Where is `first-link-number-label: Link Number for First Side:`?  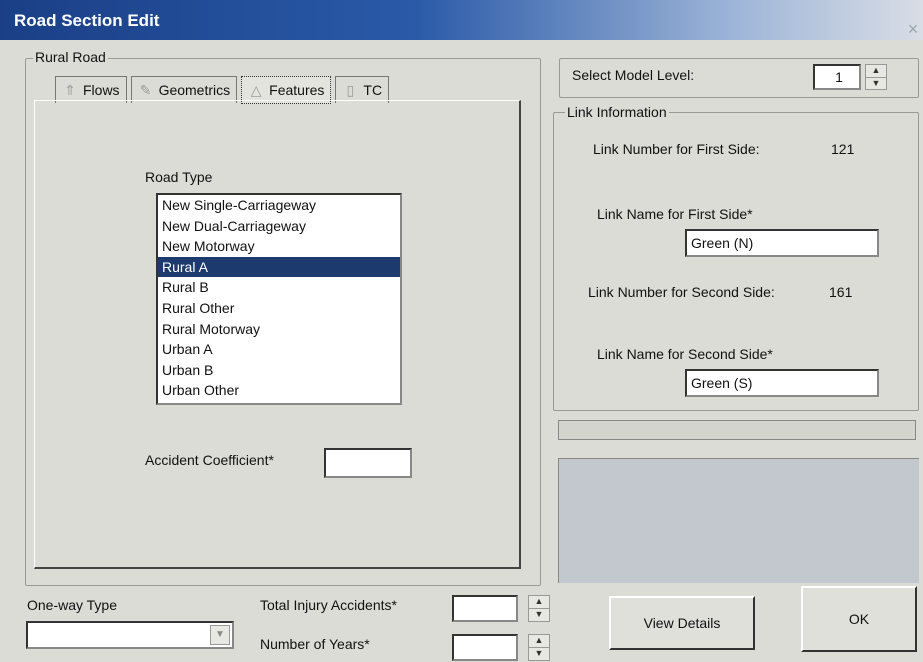 first-link-number-label: Link Number for First Side: is located at coordinates (676, 149).